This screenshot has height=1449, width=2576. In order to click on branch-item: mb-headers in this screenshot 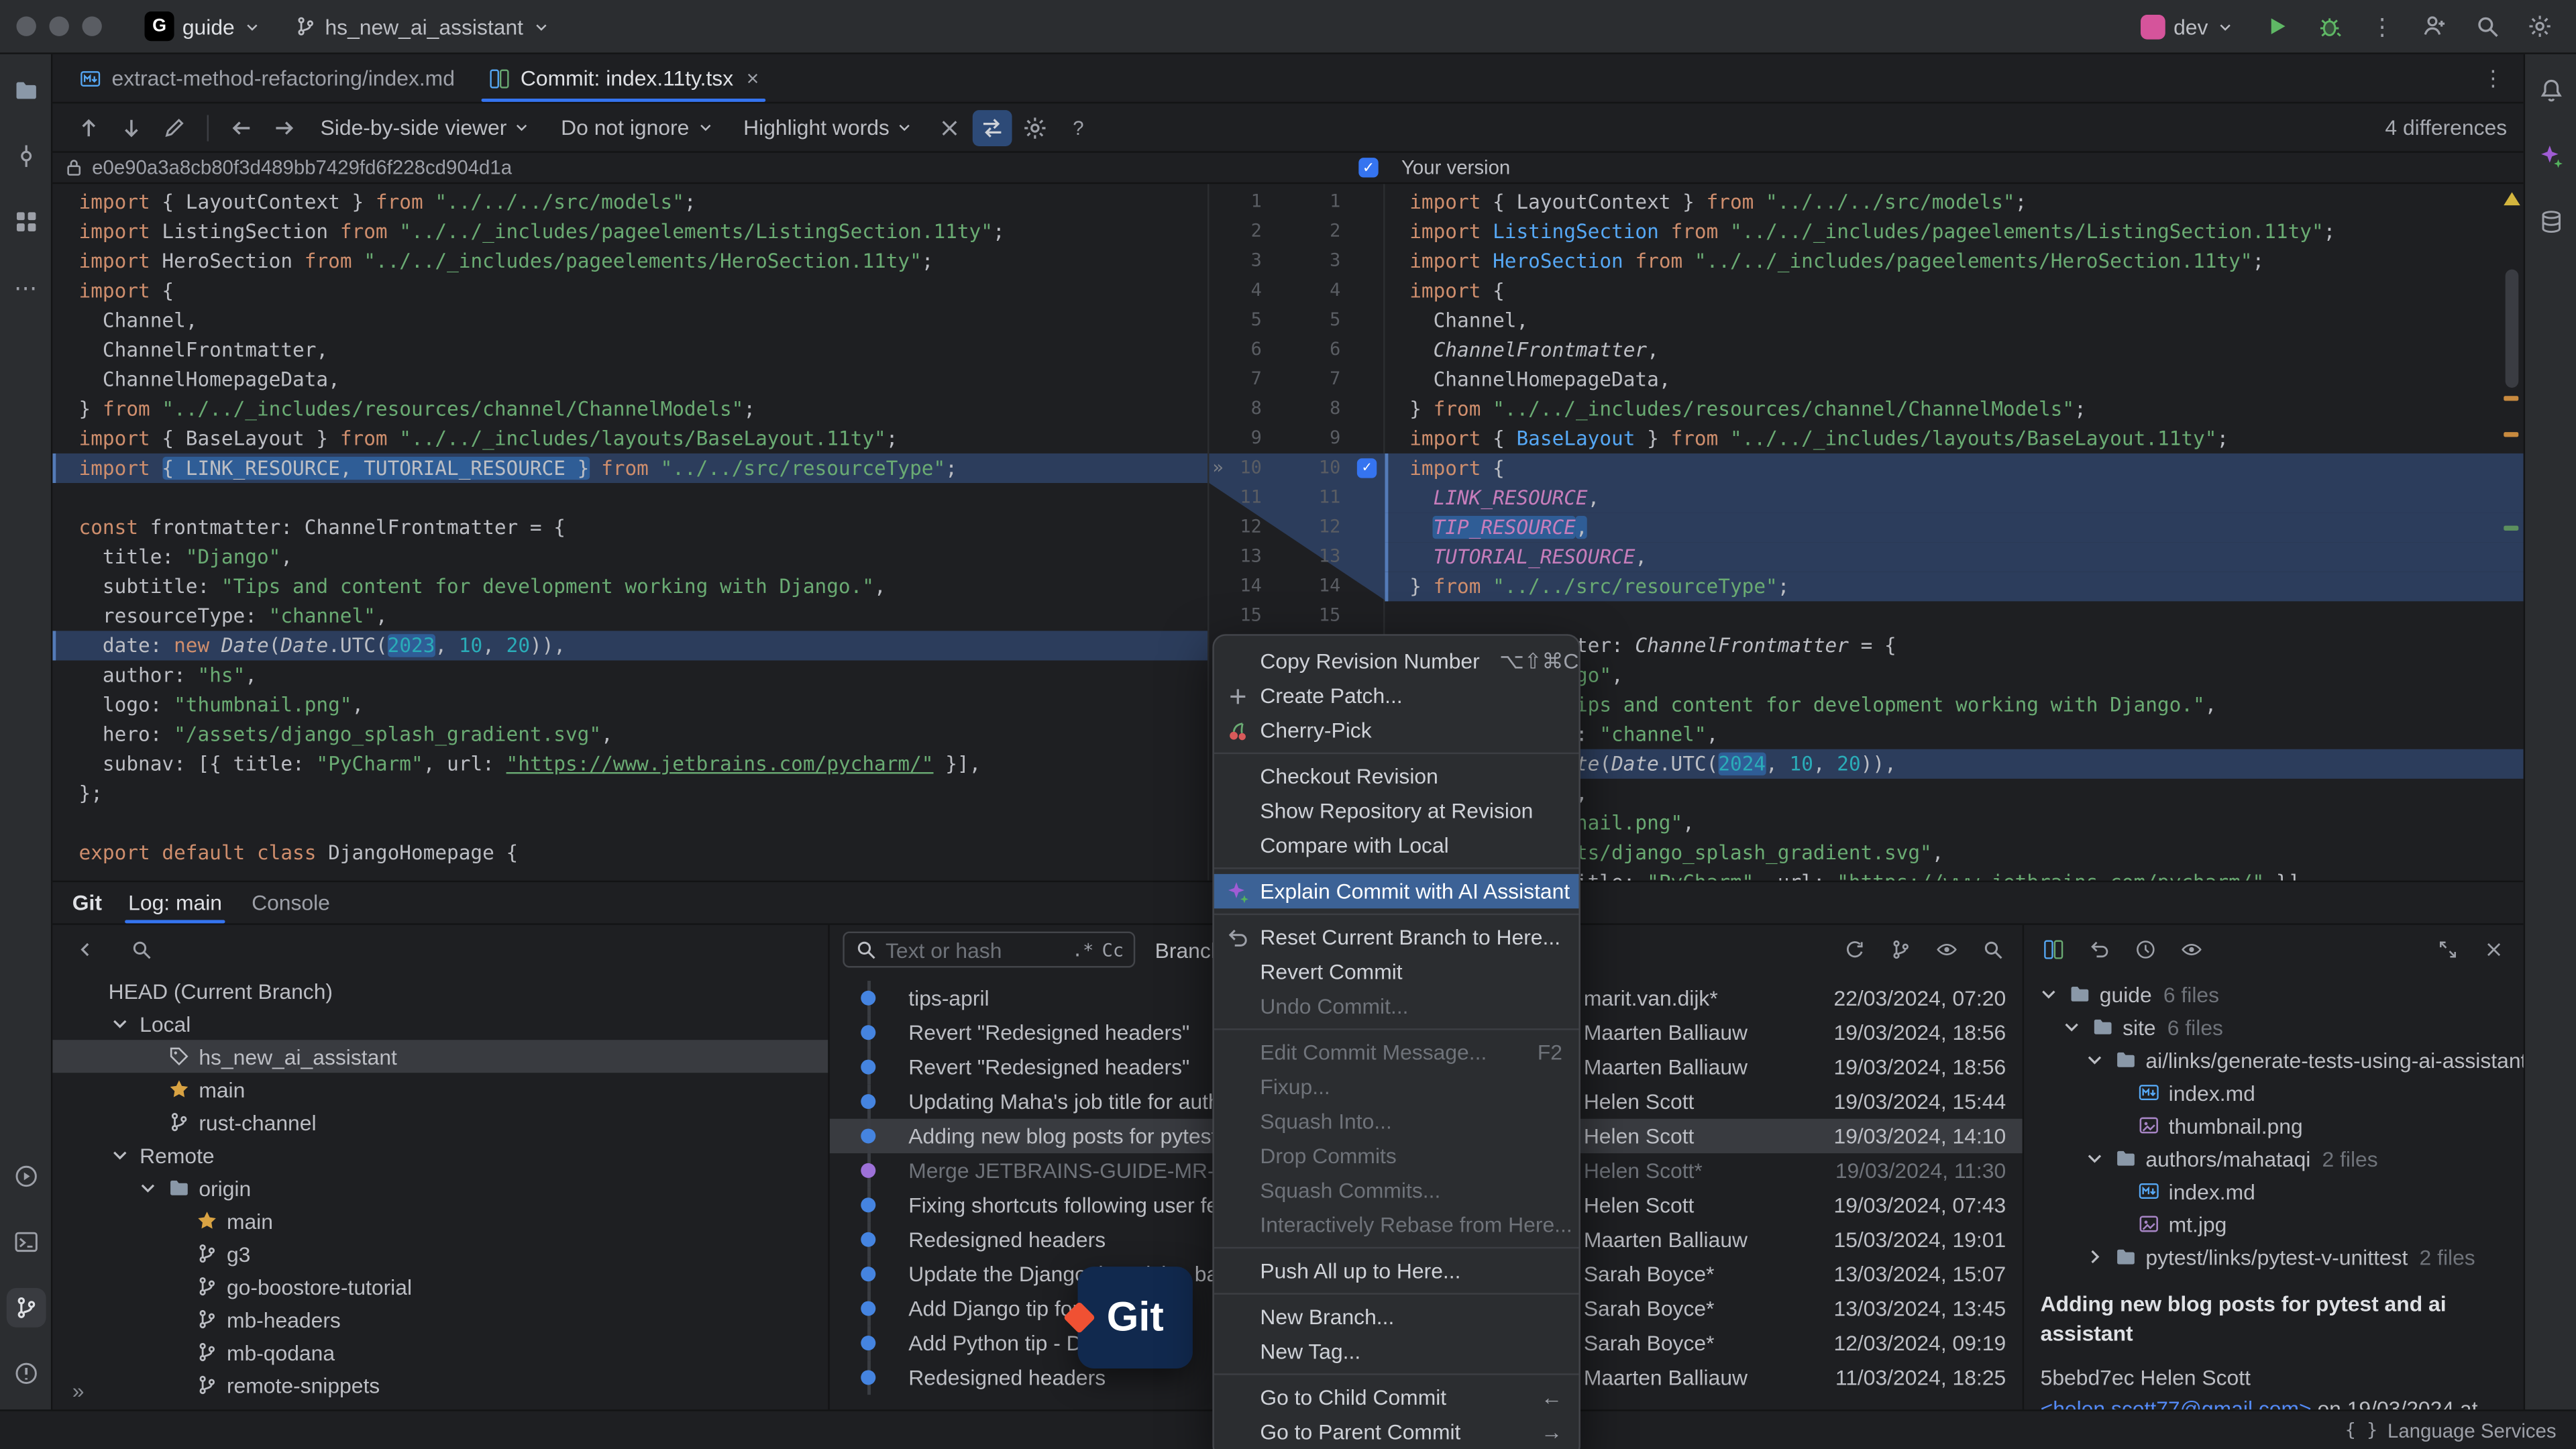, I will do `click(440, 1319)`.